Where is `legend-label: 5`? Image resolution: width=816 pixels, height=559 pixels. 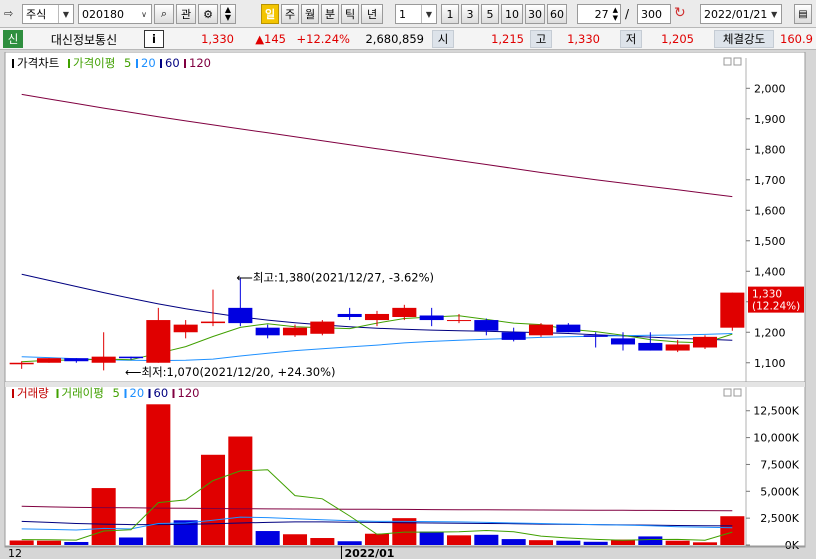 legend-label: 5 is located at coordinates (116, 393).